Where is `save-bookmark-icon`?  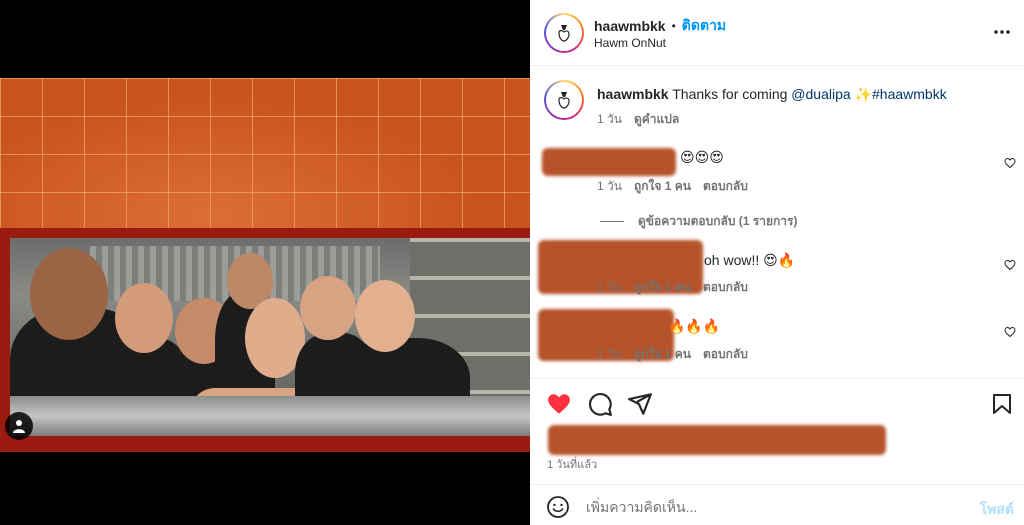 save-bookmark-icon is located at coordinates (1002, 404).